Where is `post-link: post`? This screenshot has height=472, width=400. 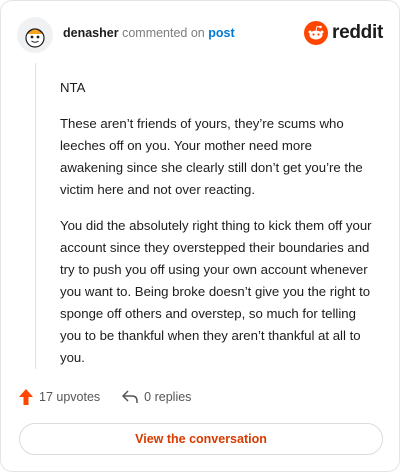
post-link: post is located at coordinates (221, 33).